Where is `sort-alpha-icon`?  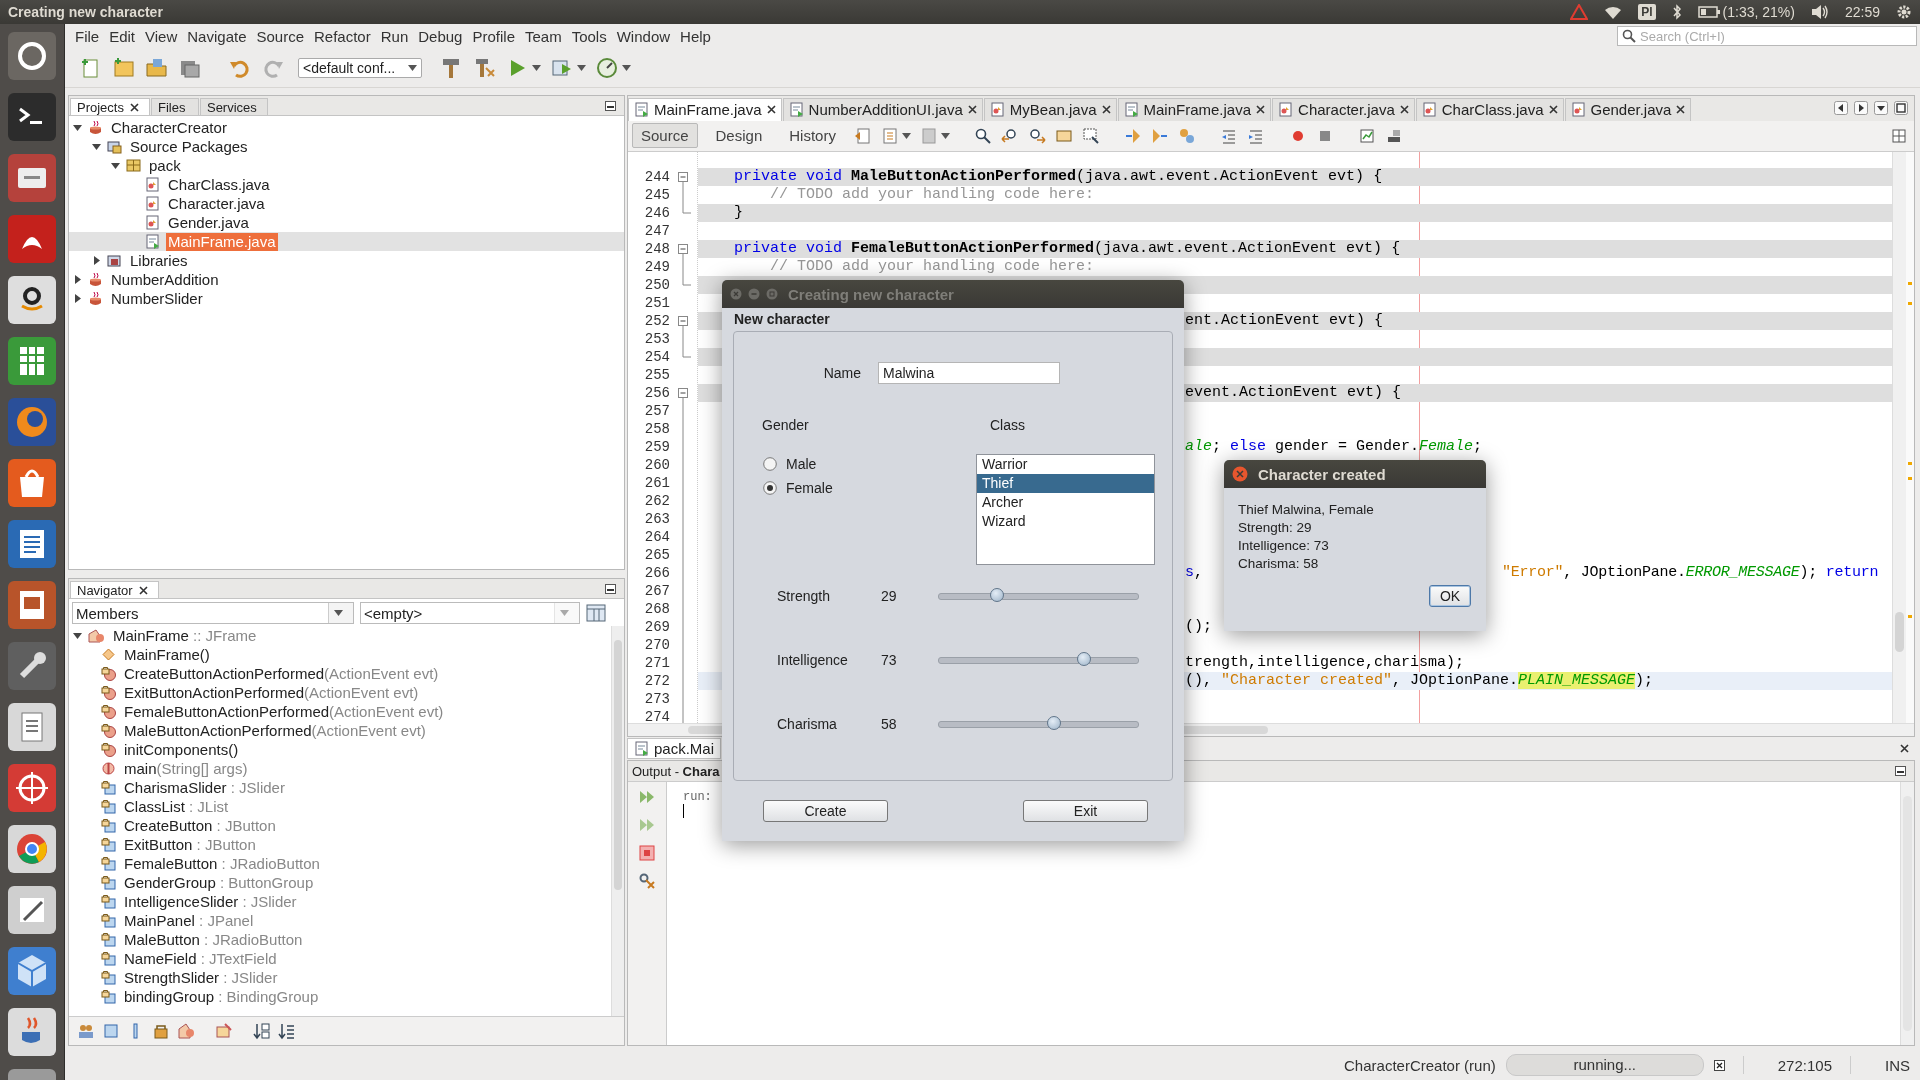 sort-alpha-icon is located at coordinates (262, 1031).